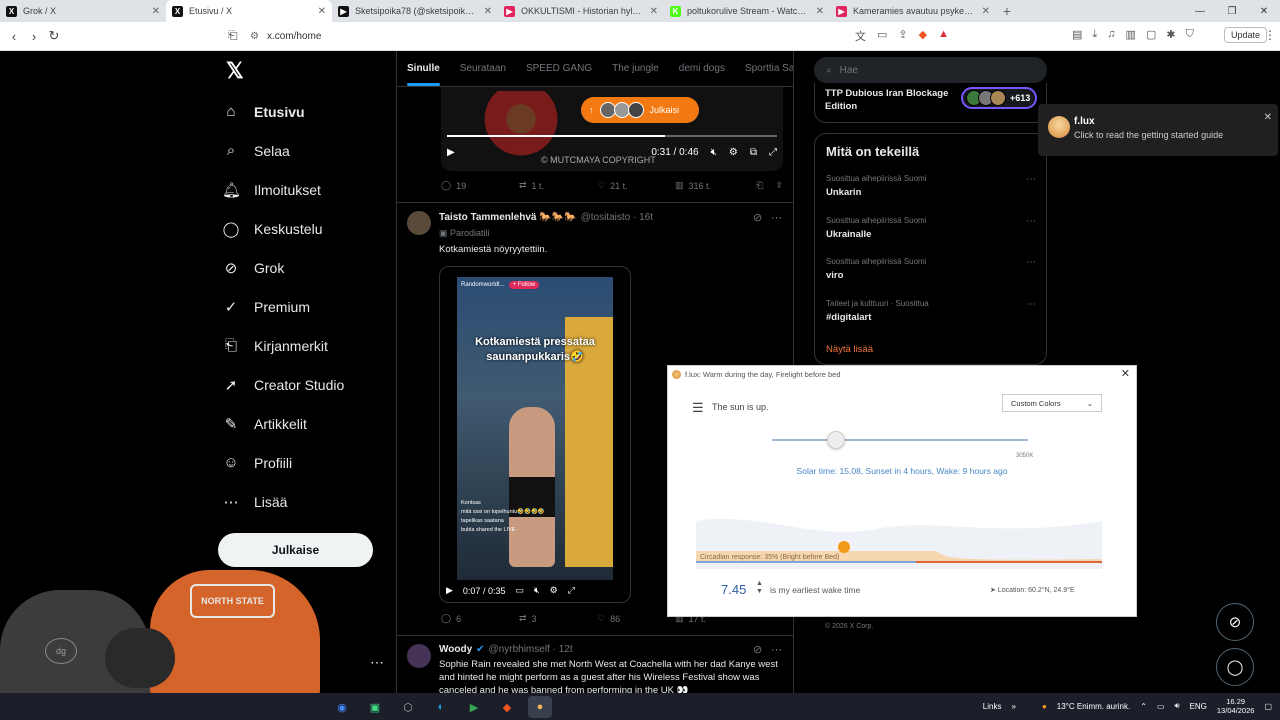 This screenshot has height=720, width=1280. Describe the element at coordinates (507, 707) in the screenshot. I see `brave-icon: ◆` at that location.